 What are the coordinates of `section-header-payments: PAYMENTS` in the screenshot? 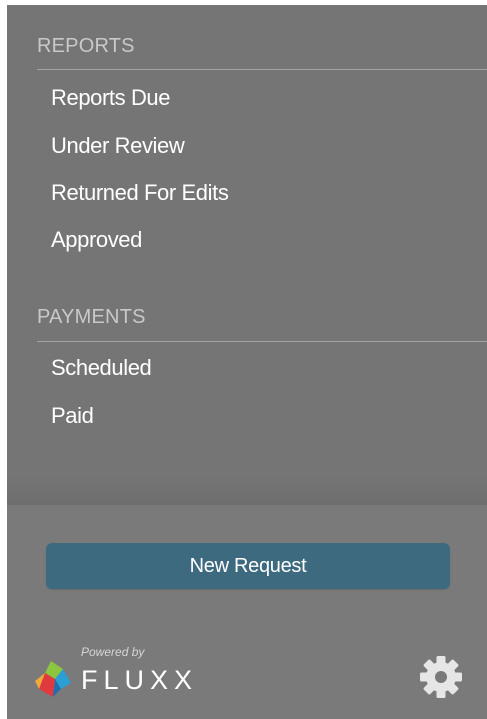 It's located at (91, 317).